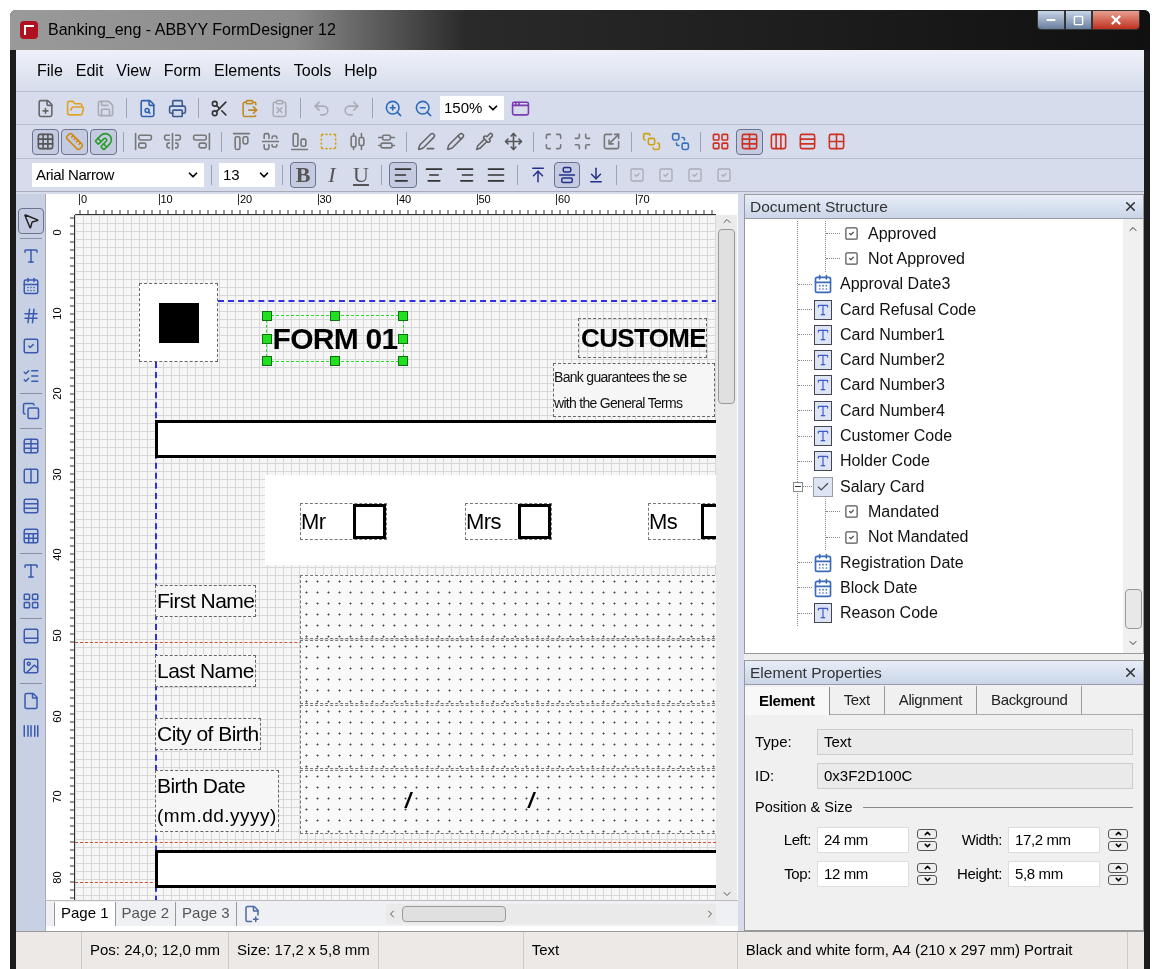  I want to click on horizontal-scrollbar, so click(551, 913).